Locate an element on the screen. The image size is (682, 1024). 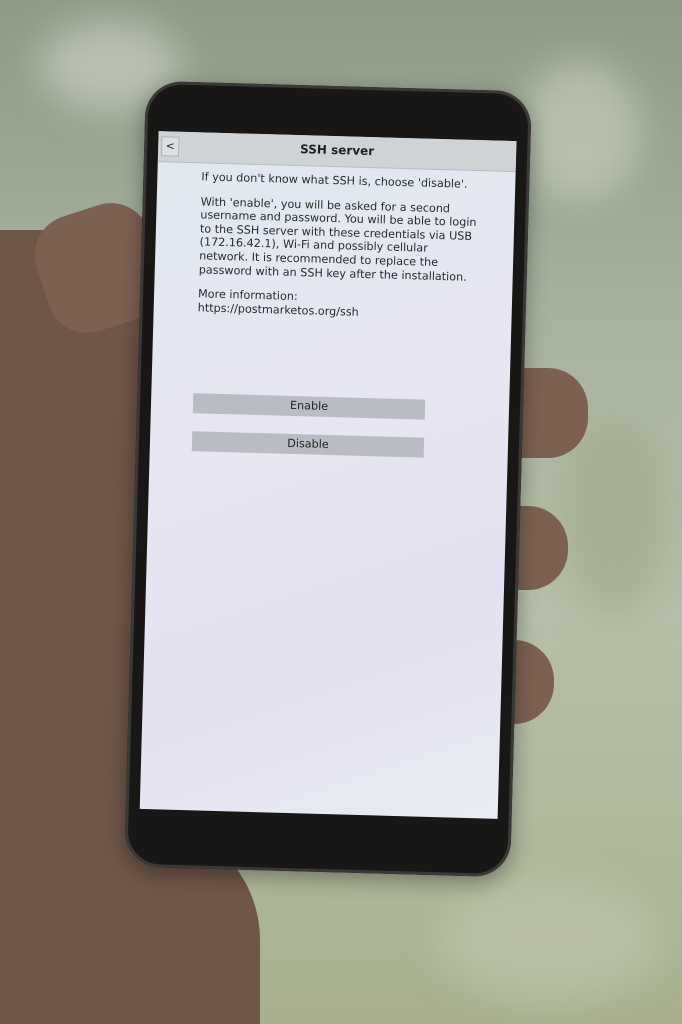
enable-button: Enable is located at coordinates (309, 406).